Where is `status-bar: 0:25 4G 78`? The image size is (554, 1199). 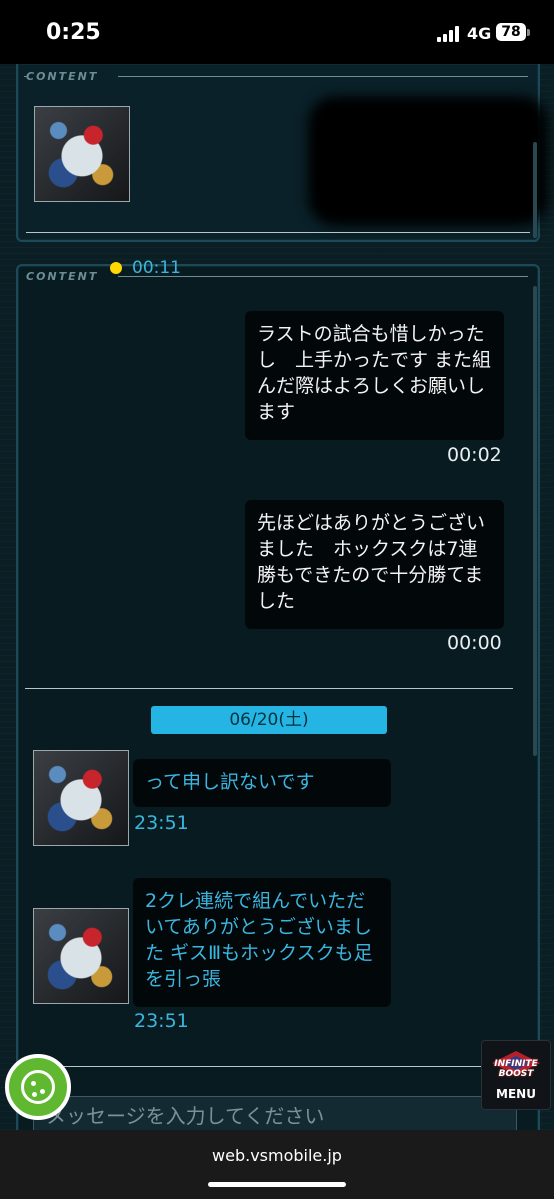 status-bar: 0:25 4G 78 is located at coordinates (277, 32).